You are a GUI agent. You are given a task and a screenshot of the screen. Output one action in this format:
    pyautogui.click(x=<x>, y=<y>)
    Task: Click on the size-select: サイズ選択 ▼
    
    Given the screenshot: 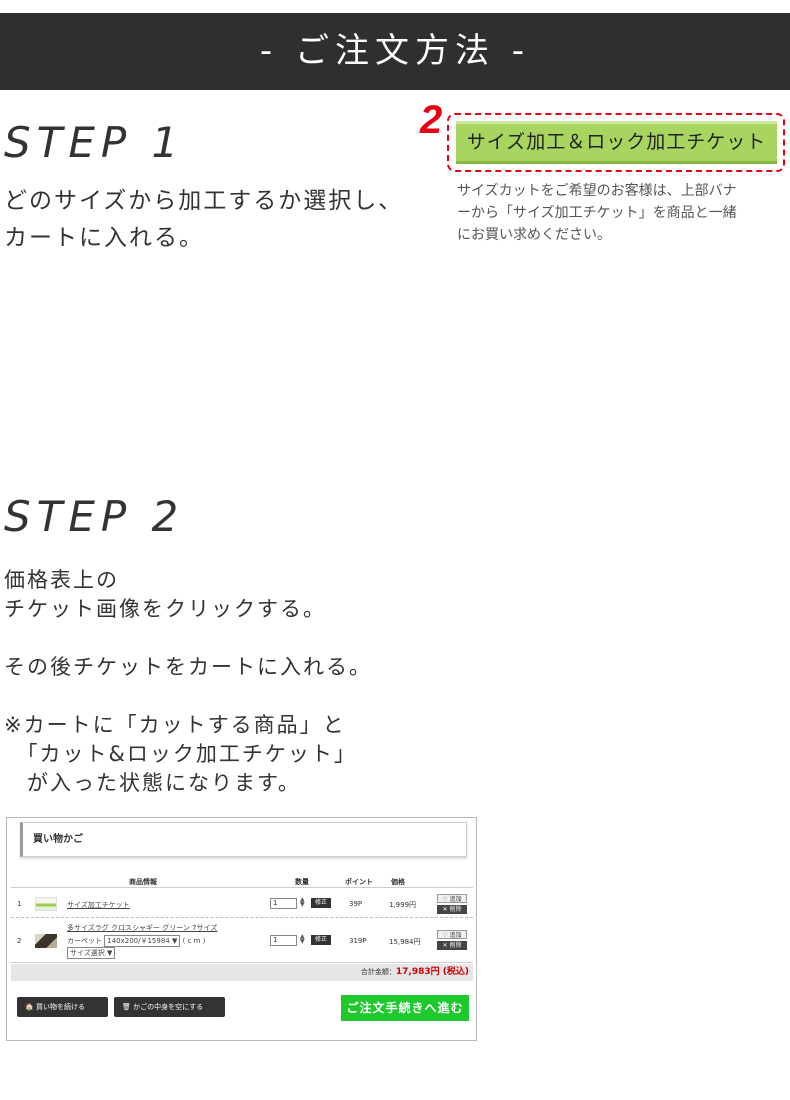 What is the action you would take?
    pyautogui.click(x=91, y=953)
    